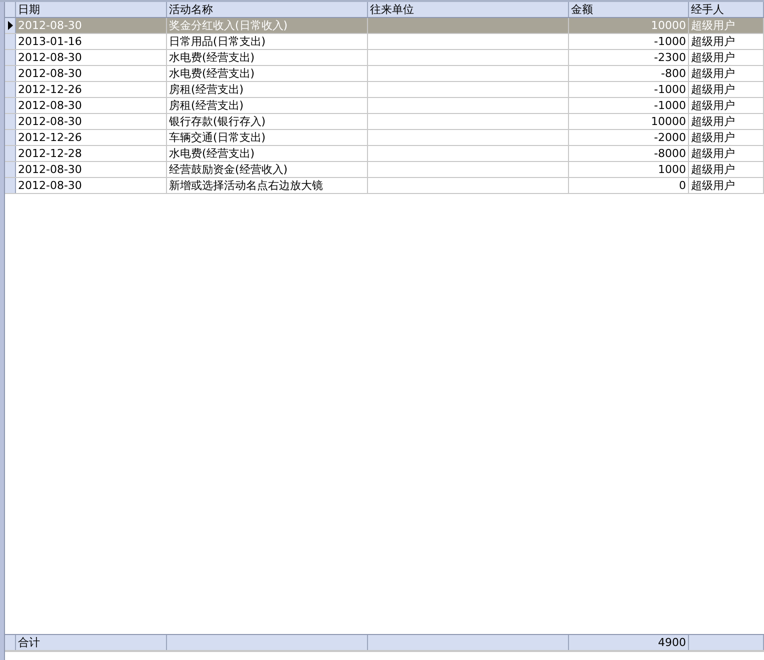 This screenshot has width=764, height=660. I want to click on table-cell: 2013-01-16, so click(91, 41).